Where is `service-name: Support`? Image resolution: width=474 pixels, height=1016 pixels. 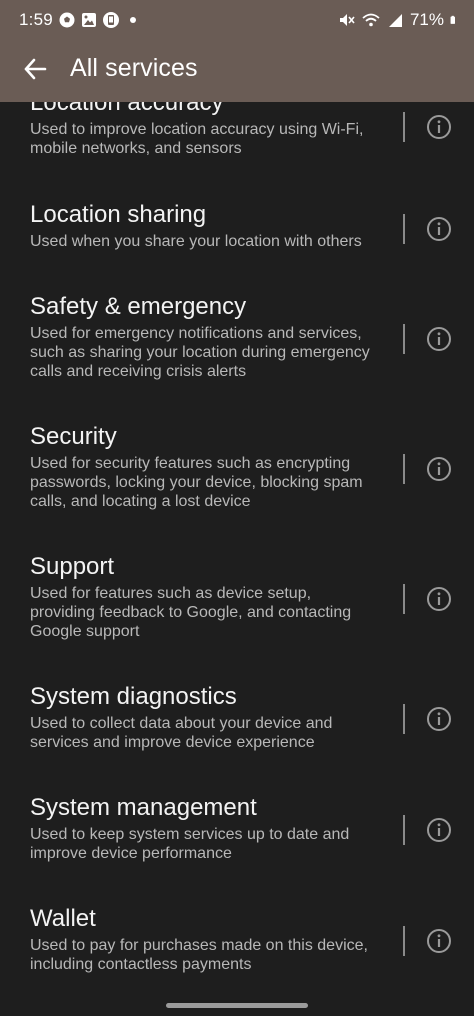
service-name: Support is located at coordinates (72, 566).